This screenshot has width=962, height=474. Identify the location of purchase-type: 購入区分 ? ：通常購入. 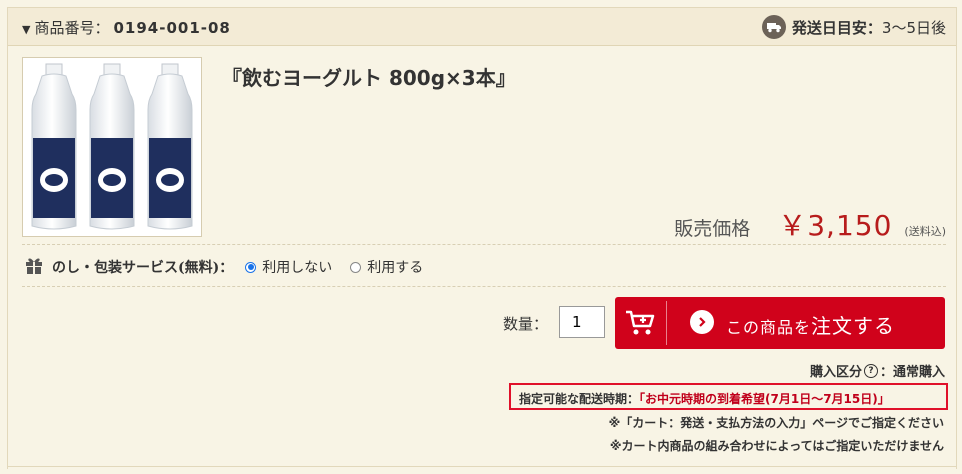
(877, 370).